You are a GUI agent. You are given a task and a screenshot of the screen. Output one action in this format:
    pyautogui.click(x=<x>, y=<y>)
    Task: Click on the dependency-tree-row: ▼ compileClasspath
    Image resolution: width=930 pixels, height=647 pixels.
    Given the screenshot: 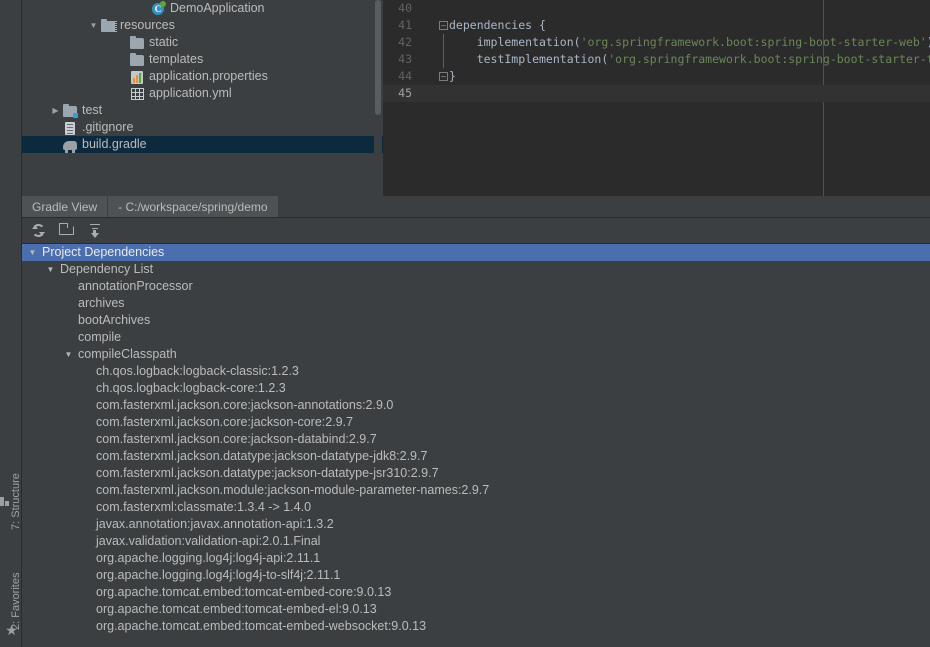 What is the action you would take?
    pyautogui.click(x=476, y=354)
    